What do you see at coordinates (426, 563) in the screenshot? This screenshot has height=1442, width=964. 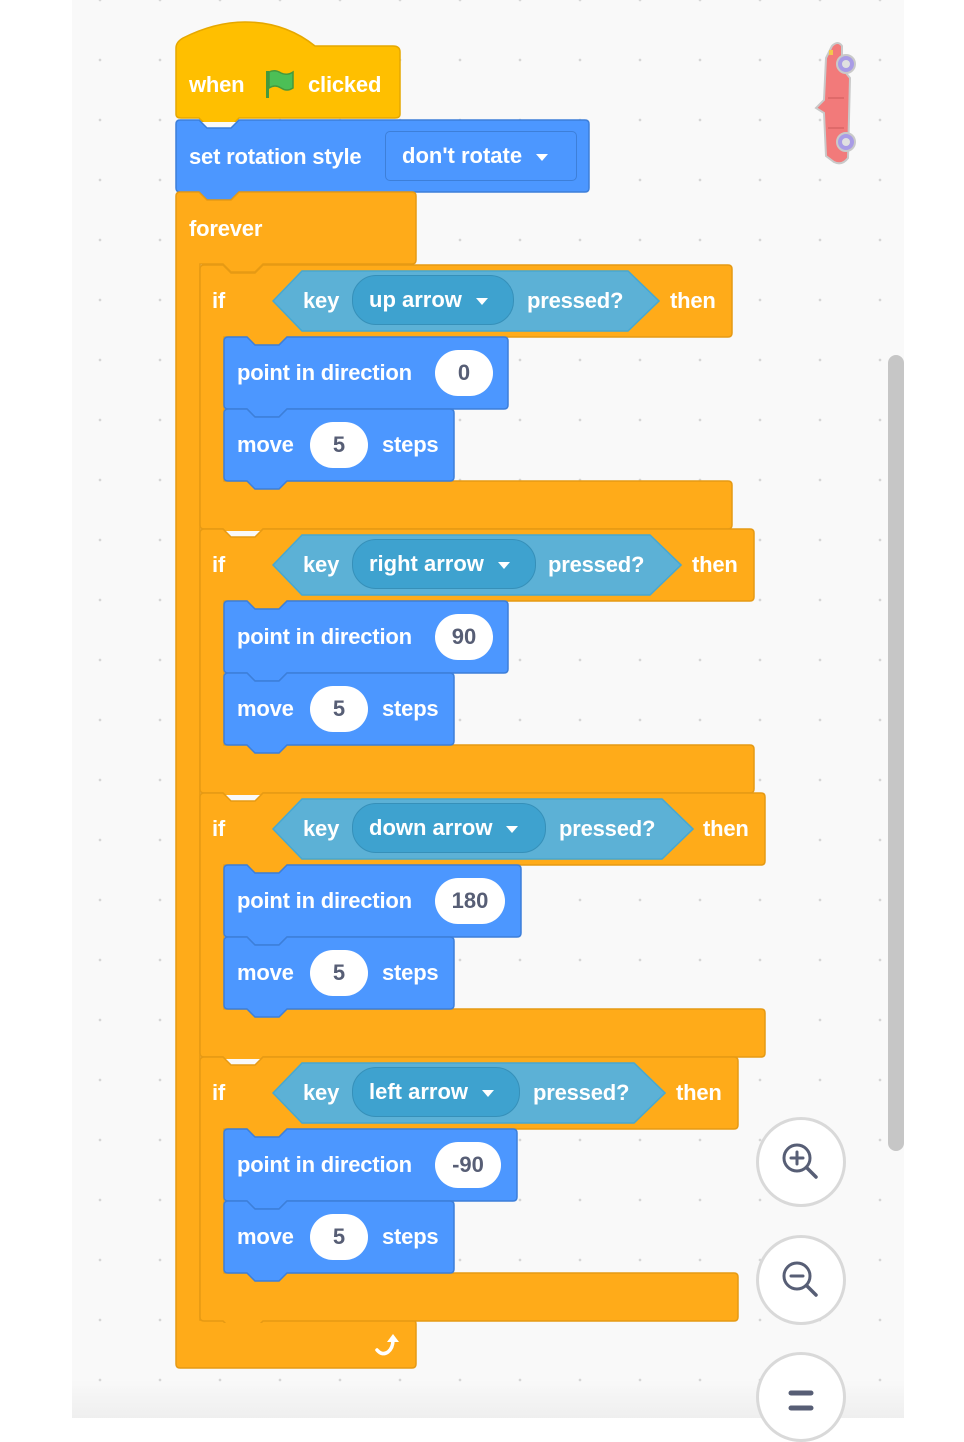 I see `key-value: right arrow` at bounding box center [426, 563].